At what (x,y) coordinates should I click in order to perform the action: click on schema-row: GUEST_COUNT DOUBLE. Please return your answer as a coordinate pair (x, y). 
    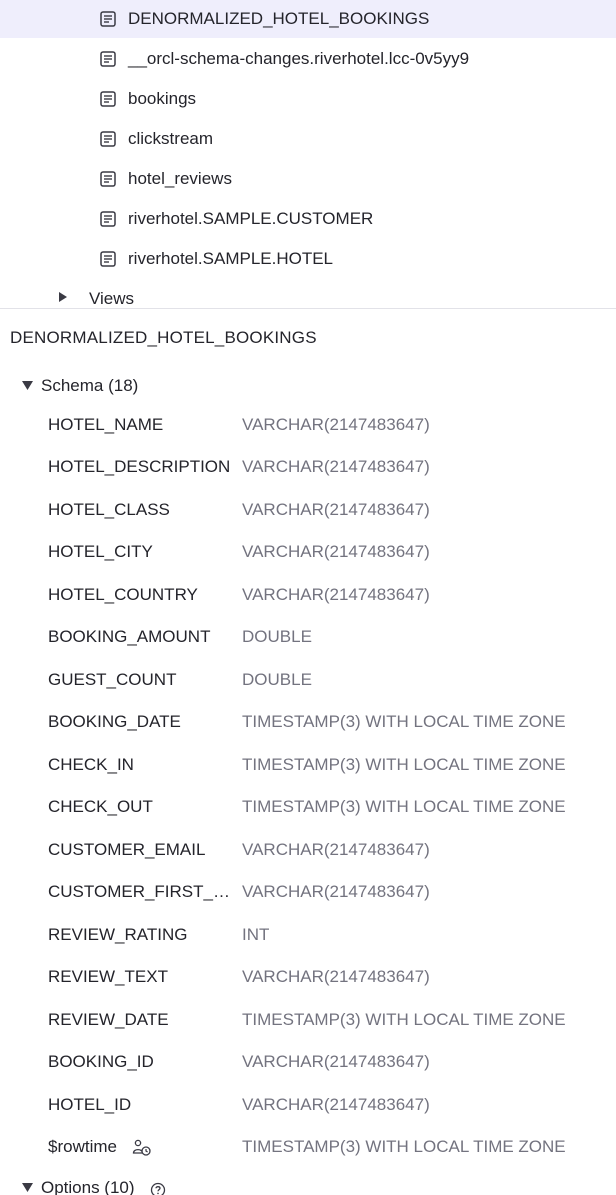
    Looking at the image, I should click on (308, 685).